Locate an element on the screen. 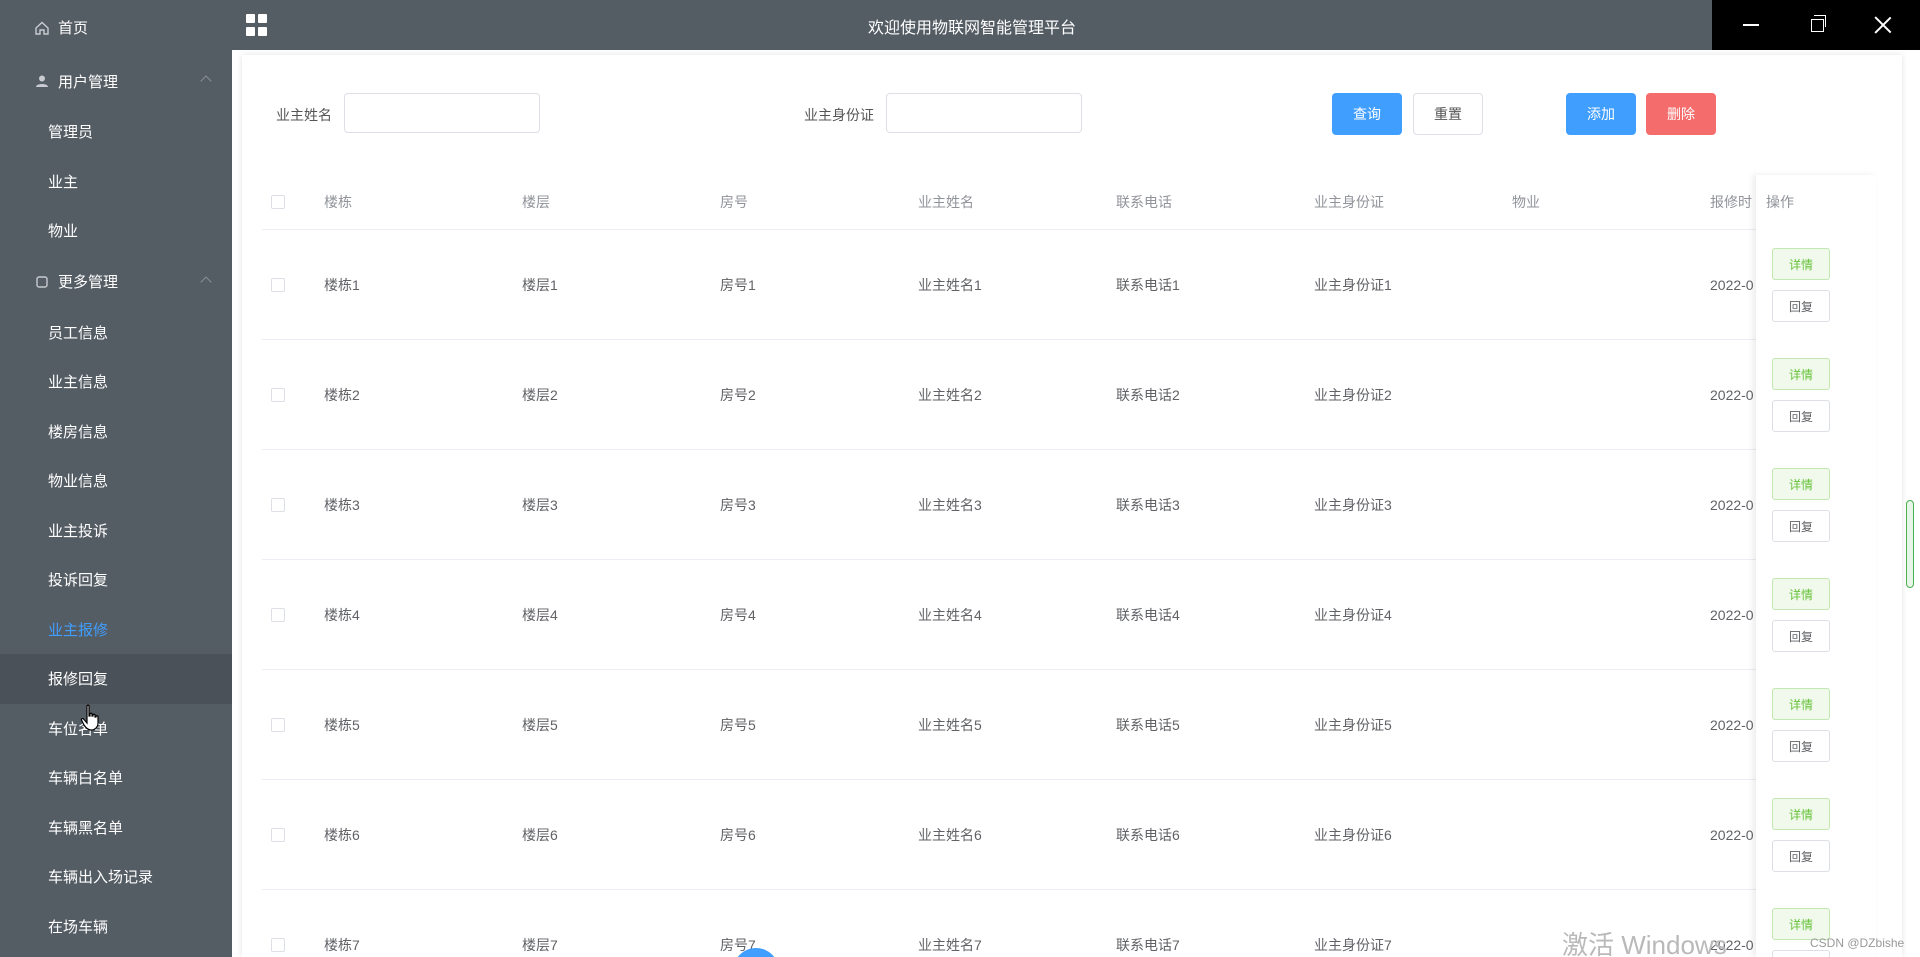  select-all-checkbox is located at coordinates (278, 202).